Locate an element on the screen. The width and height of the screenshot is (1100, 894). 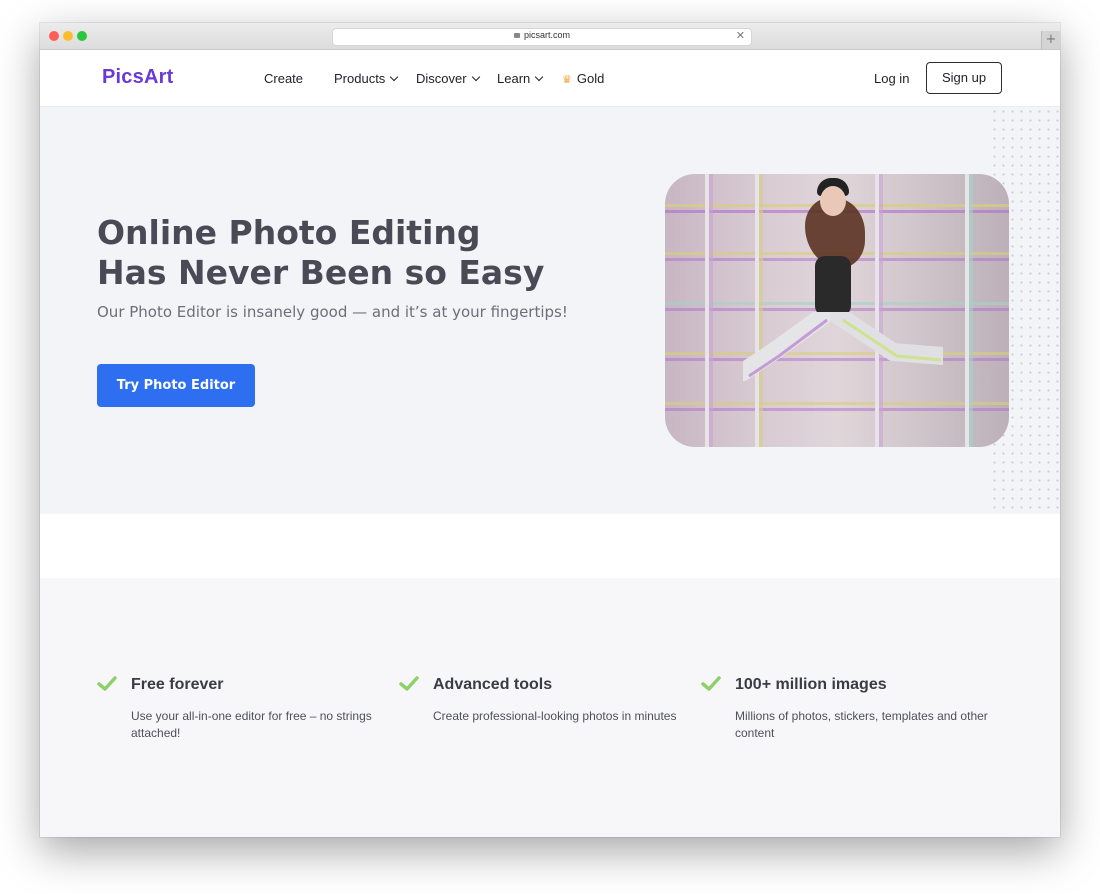
stop-icon: ✕ is located at coordinates (740, 35).